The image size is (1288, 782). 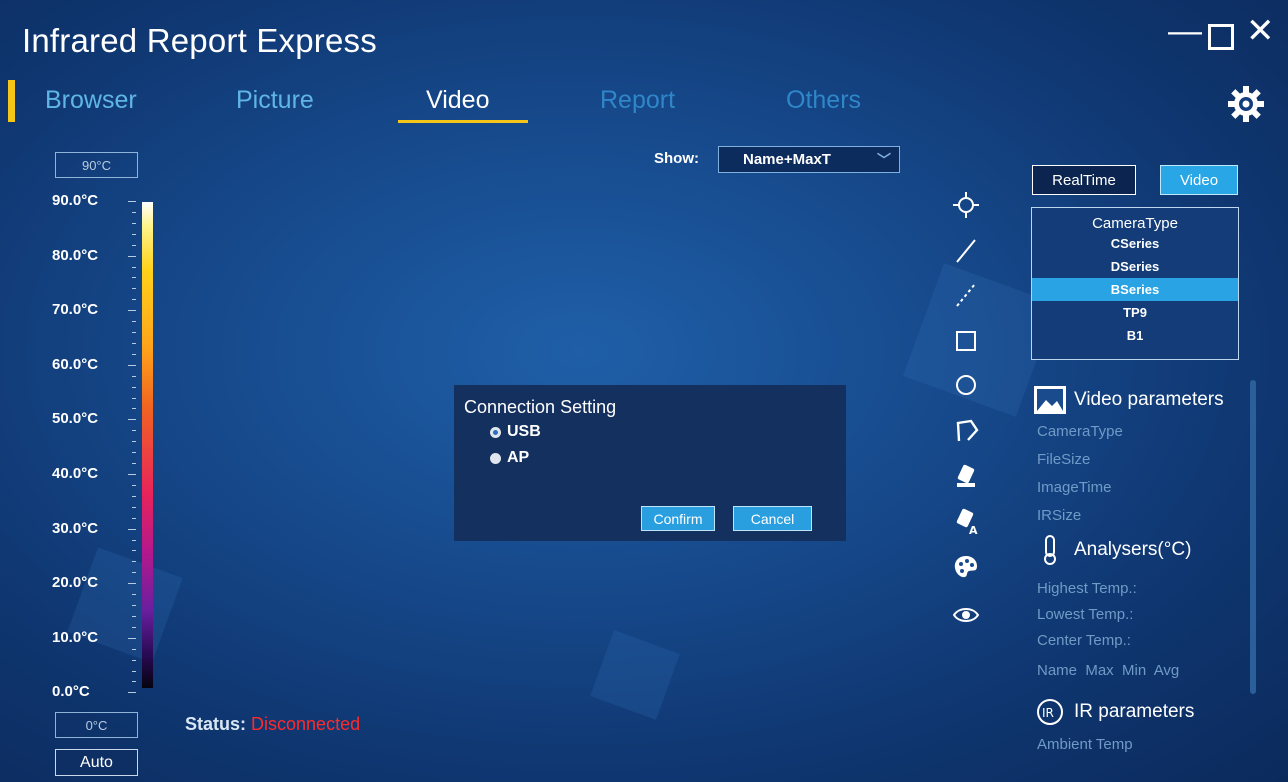 I want to click on crosshair-icon, so click(x=966, y=205).